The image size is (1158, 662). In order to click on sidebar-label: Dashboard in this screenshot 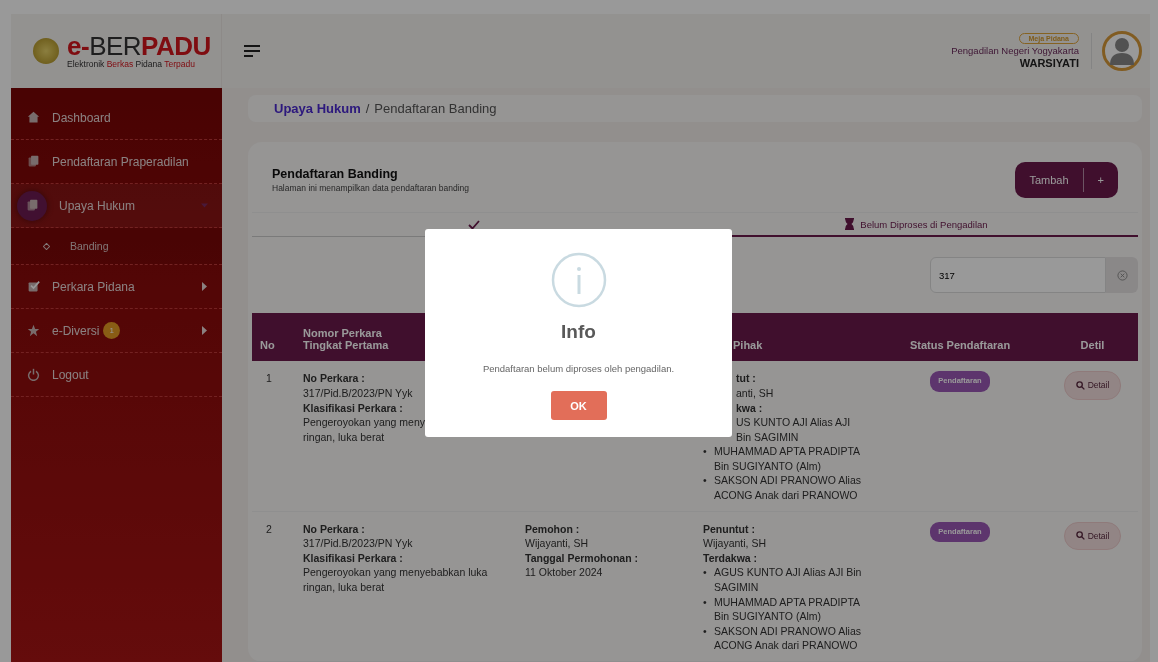, I will do `click(81, 117)`.